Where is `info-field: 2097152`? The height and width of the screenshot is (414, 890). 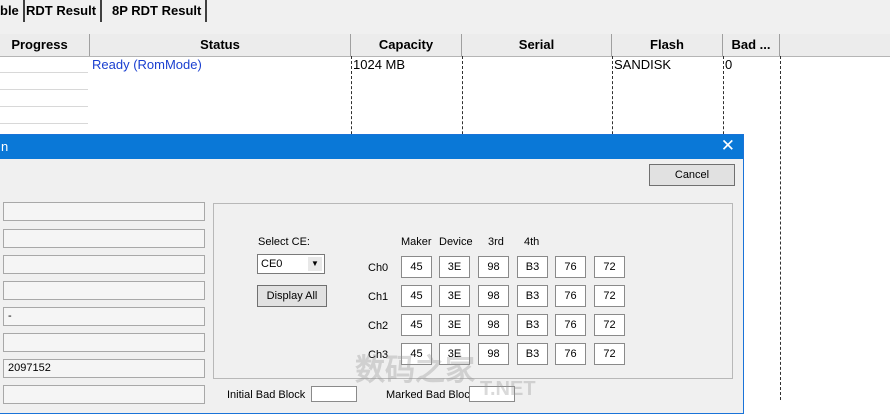 info-field: 2097152 is located at coordinates (104, 368).